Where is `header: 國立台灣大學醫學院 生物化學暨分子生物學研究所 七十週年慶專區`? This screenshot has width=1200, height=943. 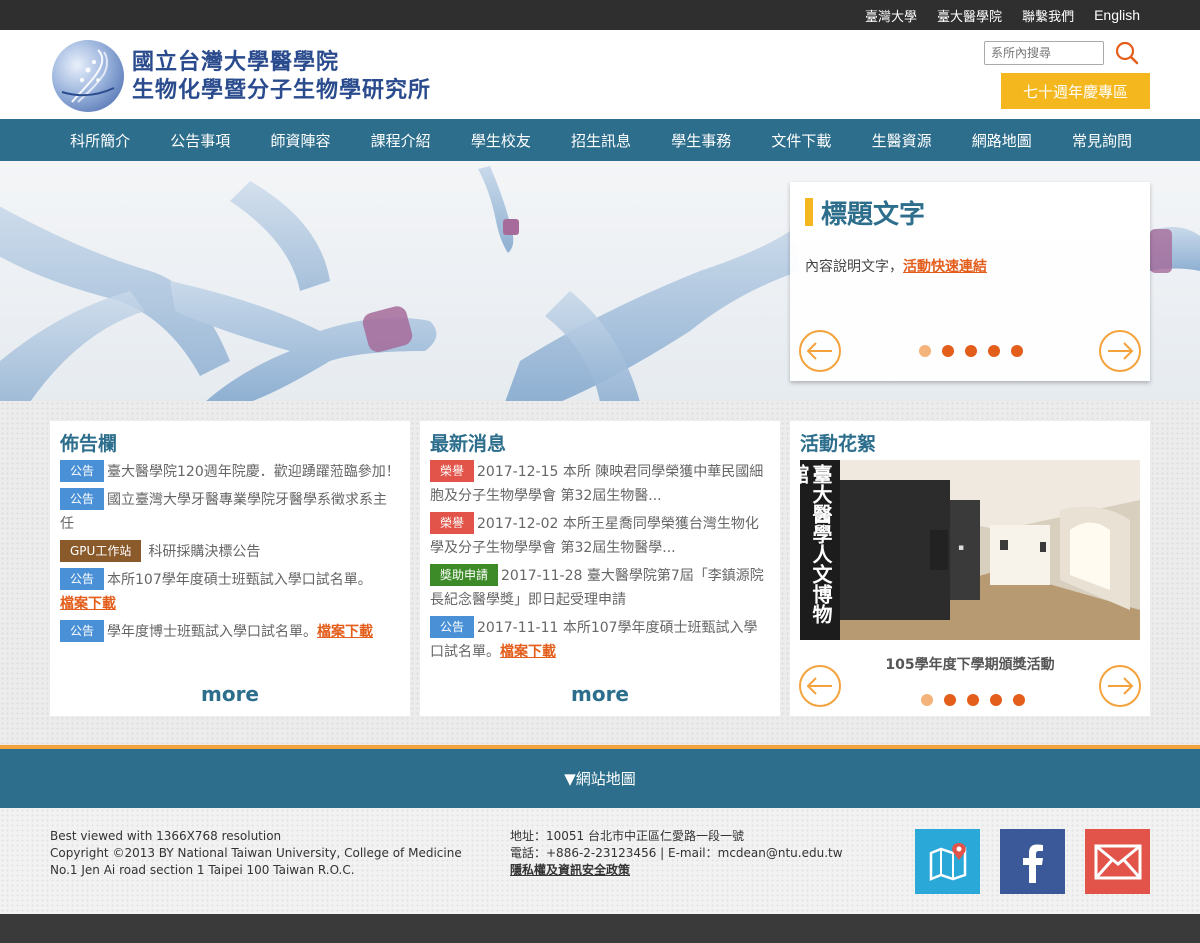
header: 國立台灣大學醫學院 生物化學暨分子生物學研究所 七十週年慶專區 is located at coordinates (600, 74).